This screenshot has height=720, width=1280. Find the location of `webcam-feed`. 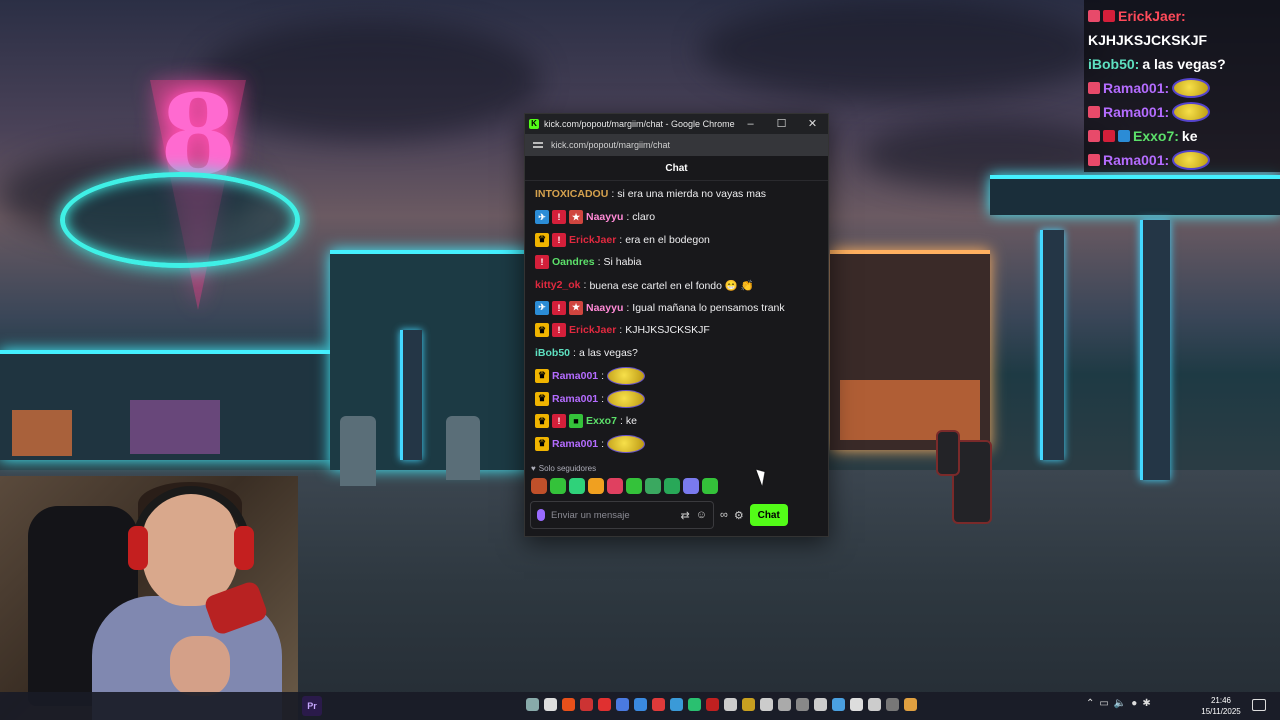

webcam-feed is located at coordinates (149, 598).